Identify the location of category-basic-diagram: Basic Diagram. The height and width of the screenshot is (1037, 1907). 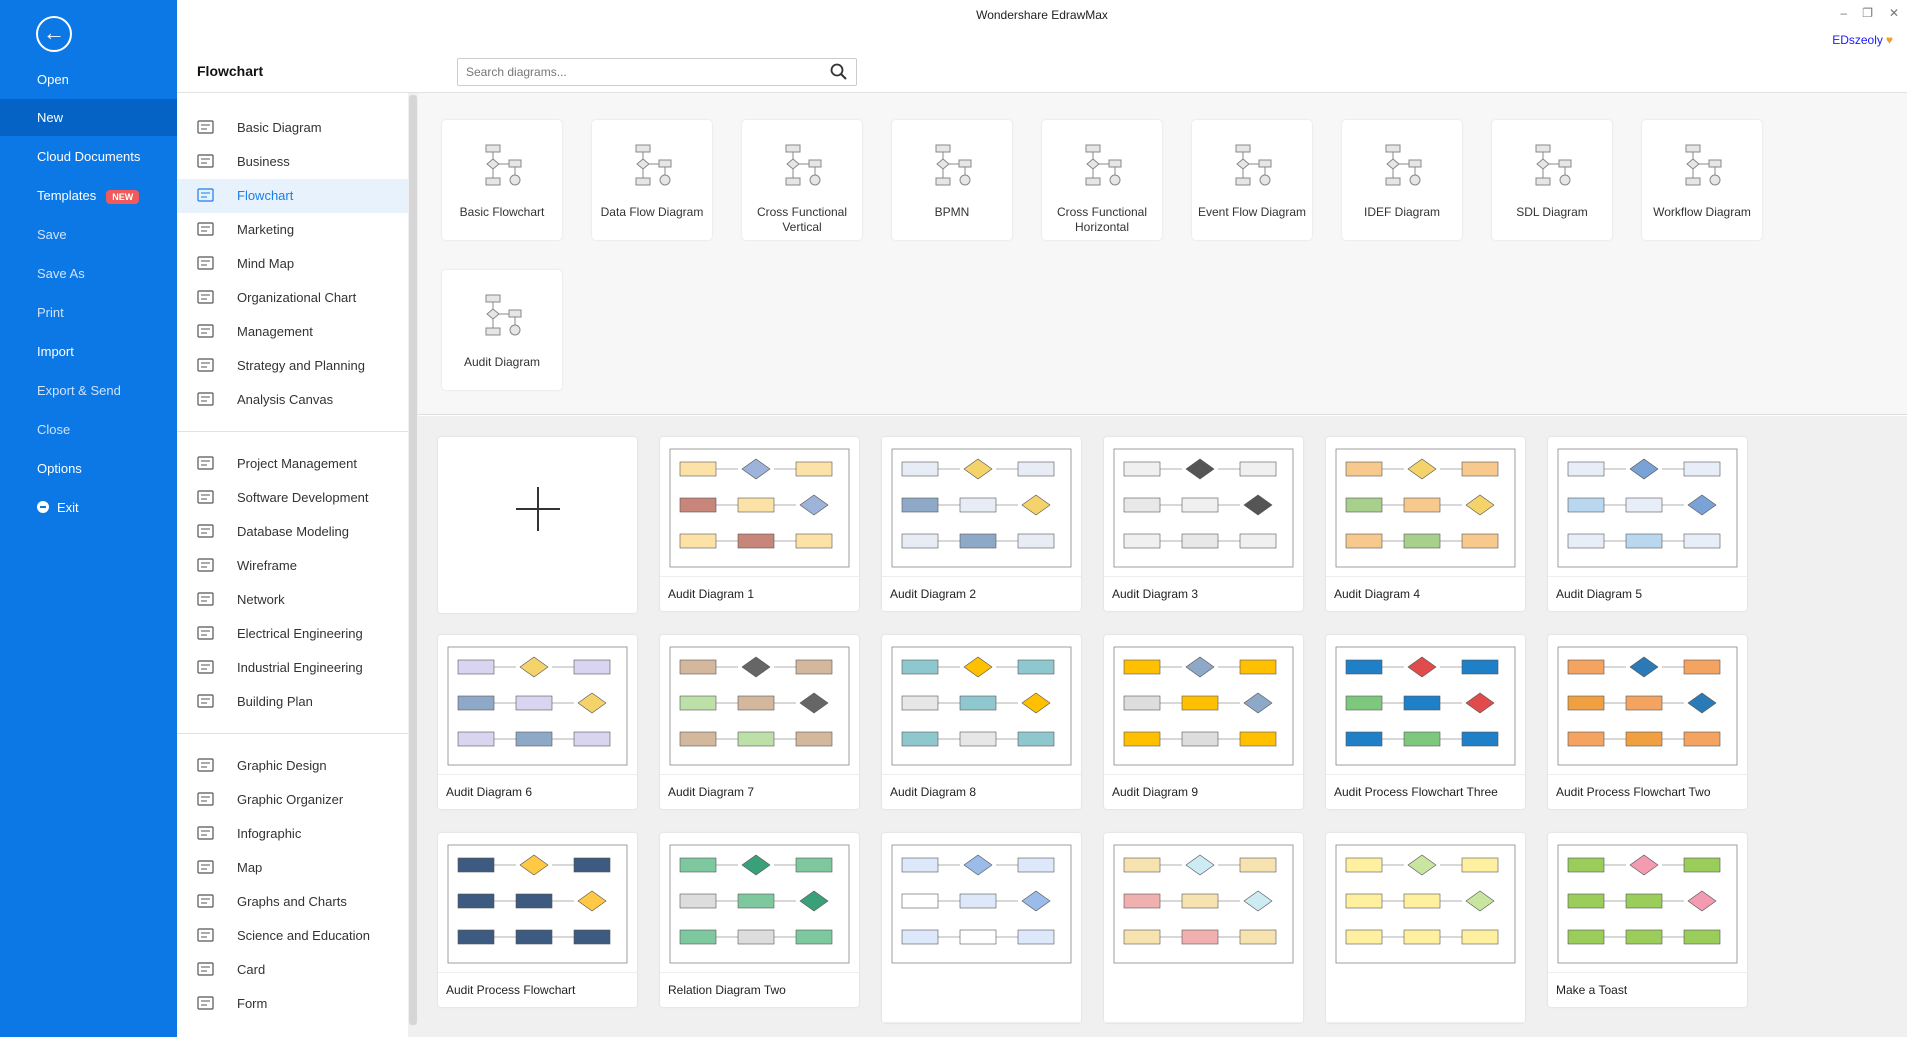
(292, 128).